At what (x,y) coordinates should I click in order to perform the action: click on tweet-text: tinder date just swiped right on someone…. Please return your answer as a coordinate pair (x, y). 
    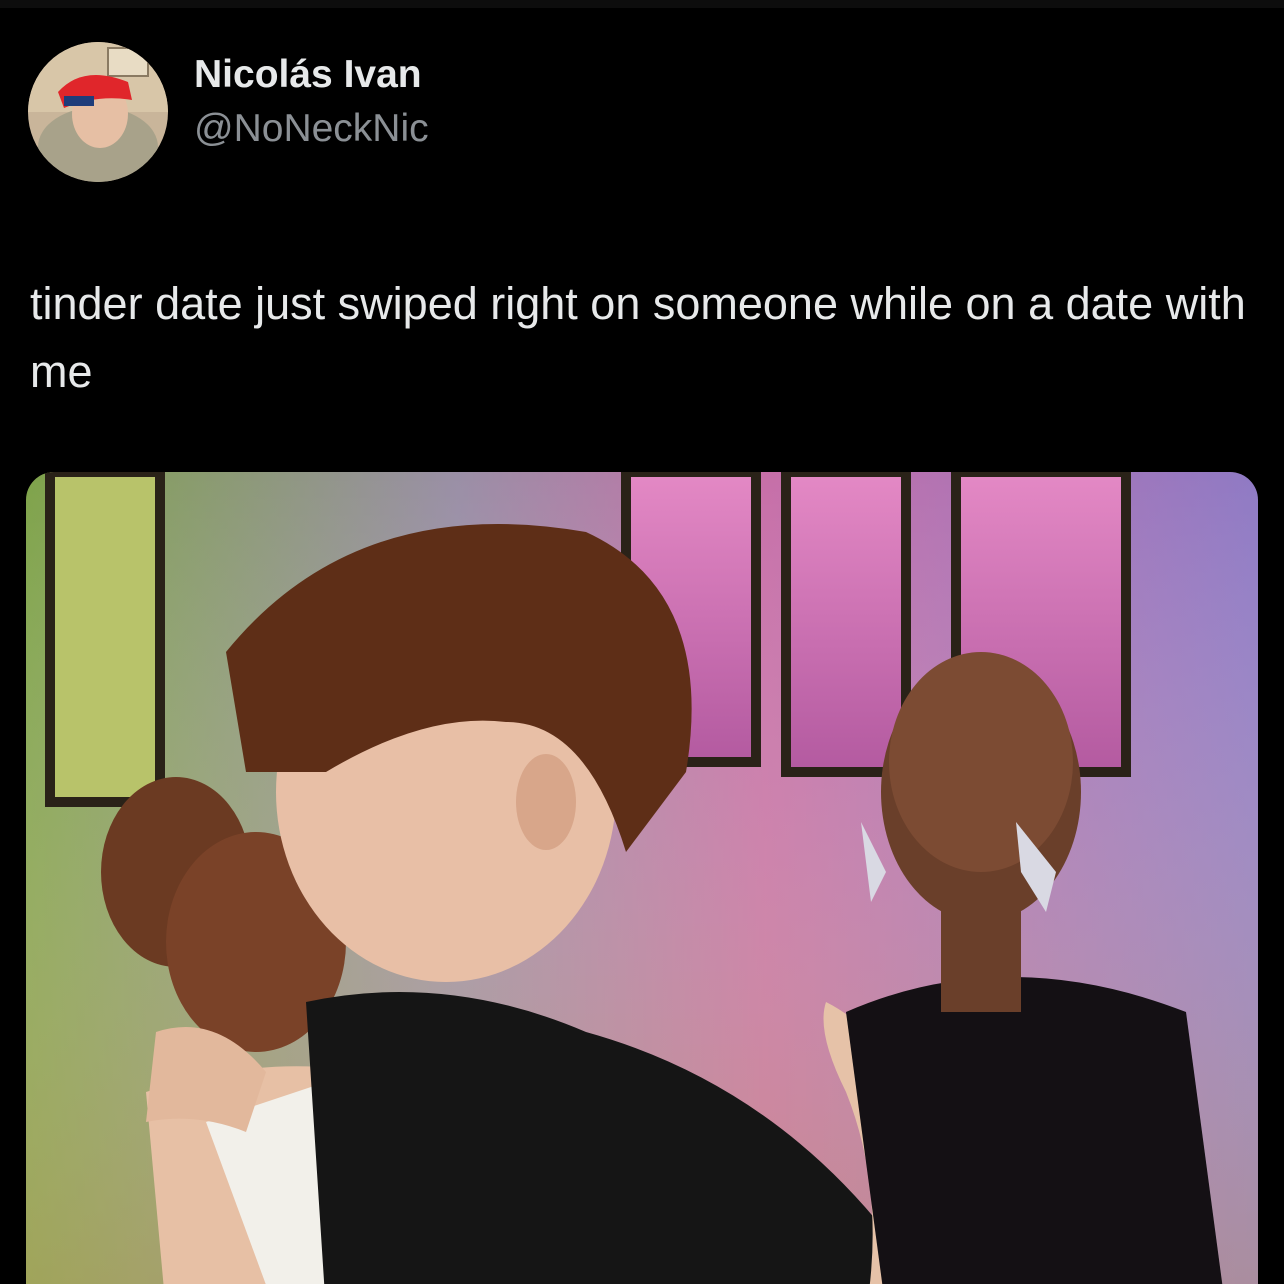
    Looking at the image, I should click on (638, 337).